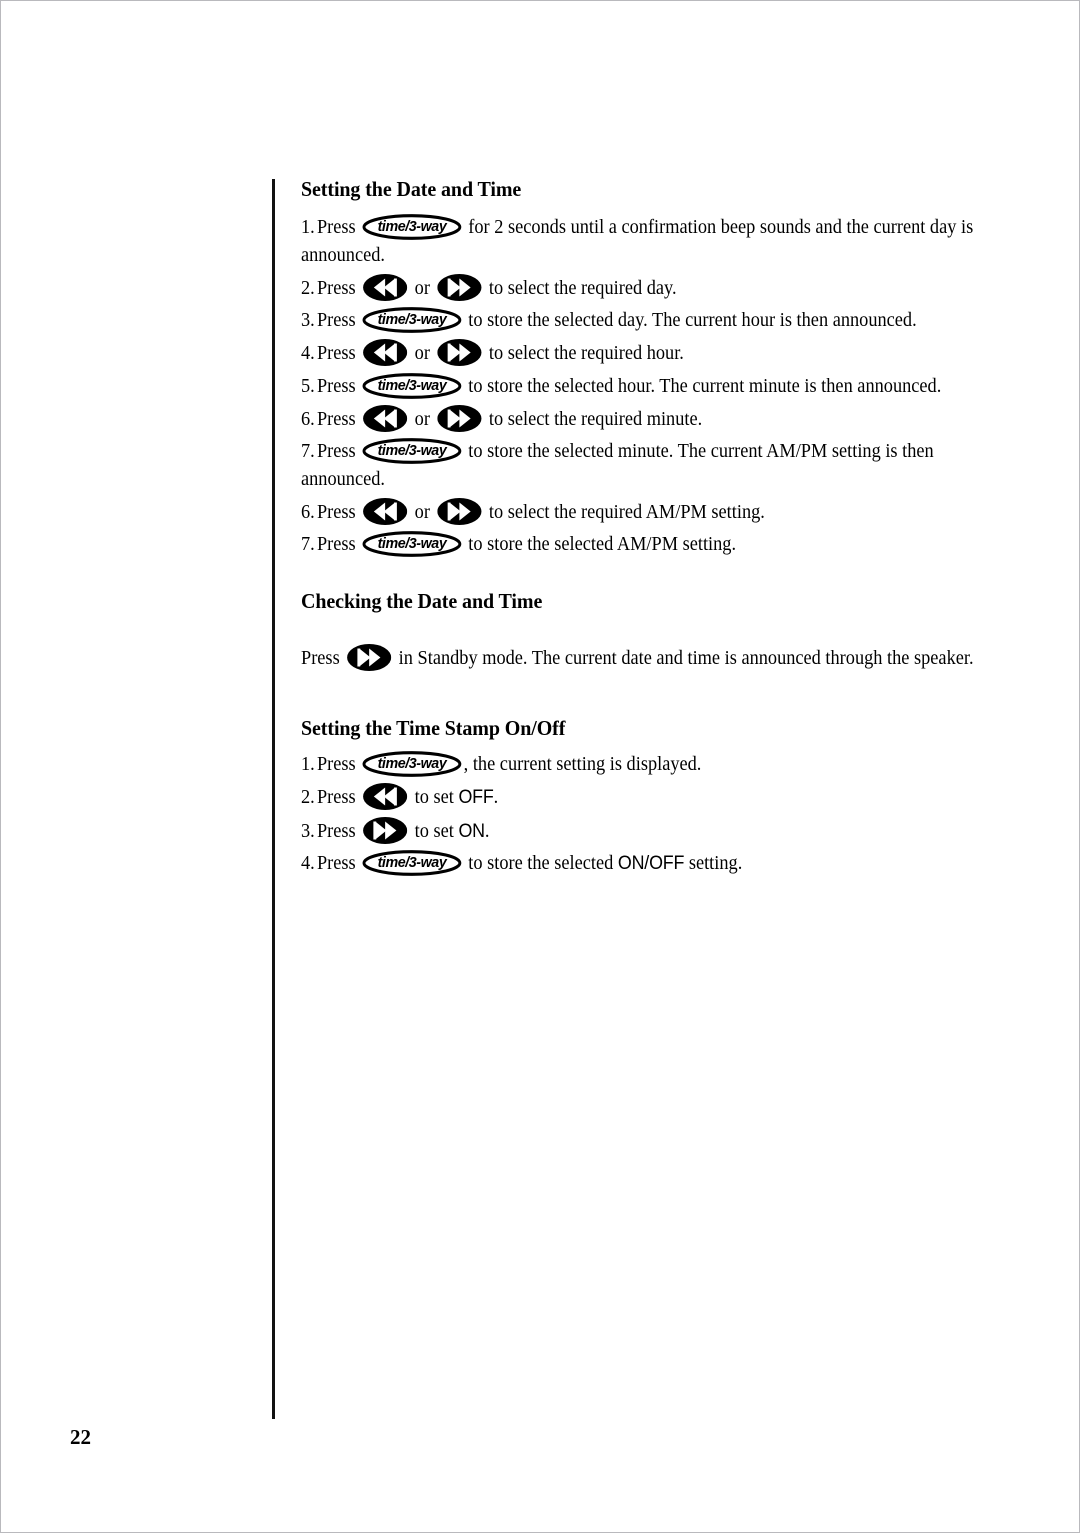 Image resolution: width=1080 pixels, height=1533 pixels. Describe the element at coordinates (582, 764) in the screenshot. I see `step-text-post: , the current setting is displayed.` at that location.